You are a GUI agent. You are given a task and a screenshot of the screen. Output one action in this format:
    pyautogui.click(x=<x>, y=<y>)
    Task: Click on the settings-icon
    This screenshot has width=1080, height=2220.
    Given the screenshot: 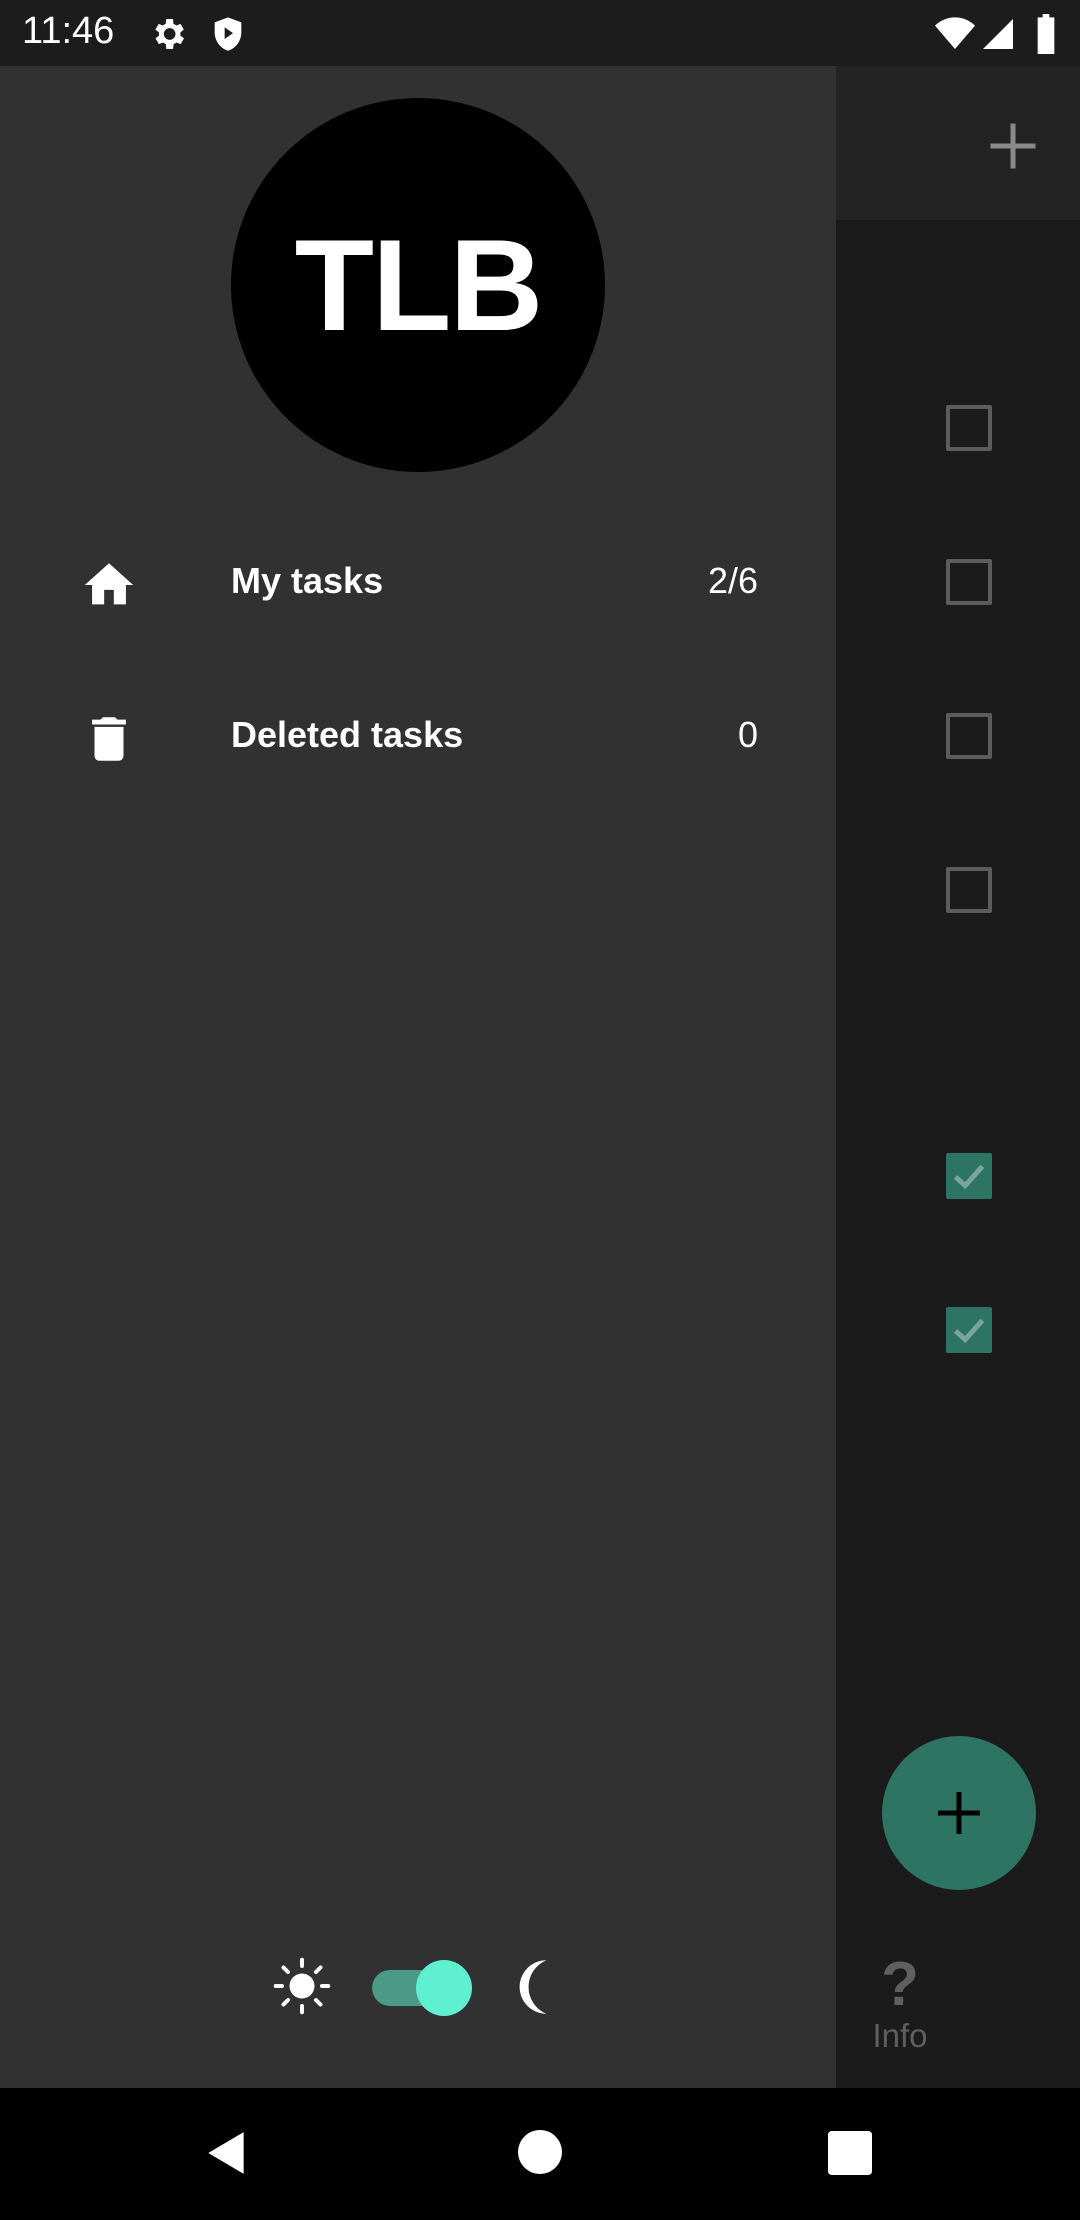 What is the action you would take?
    pyautogui.click(x=169, y=34)
    